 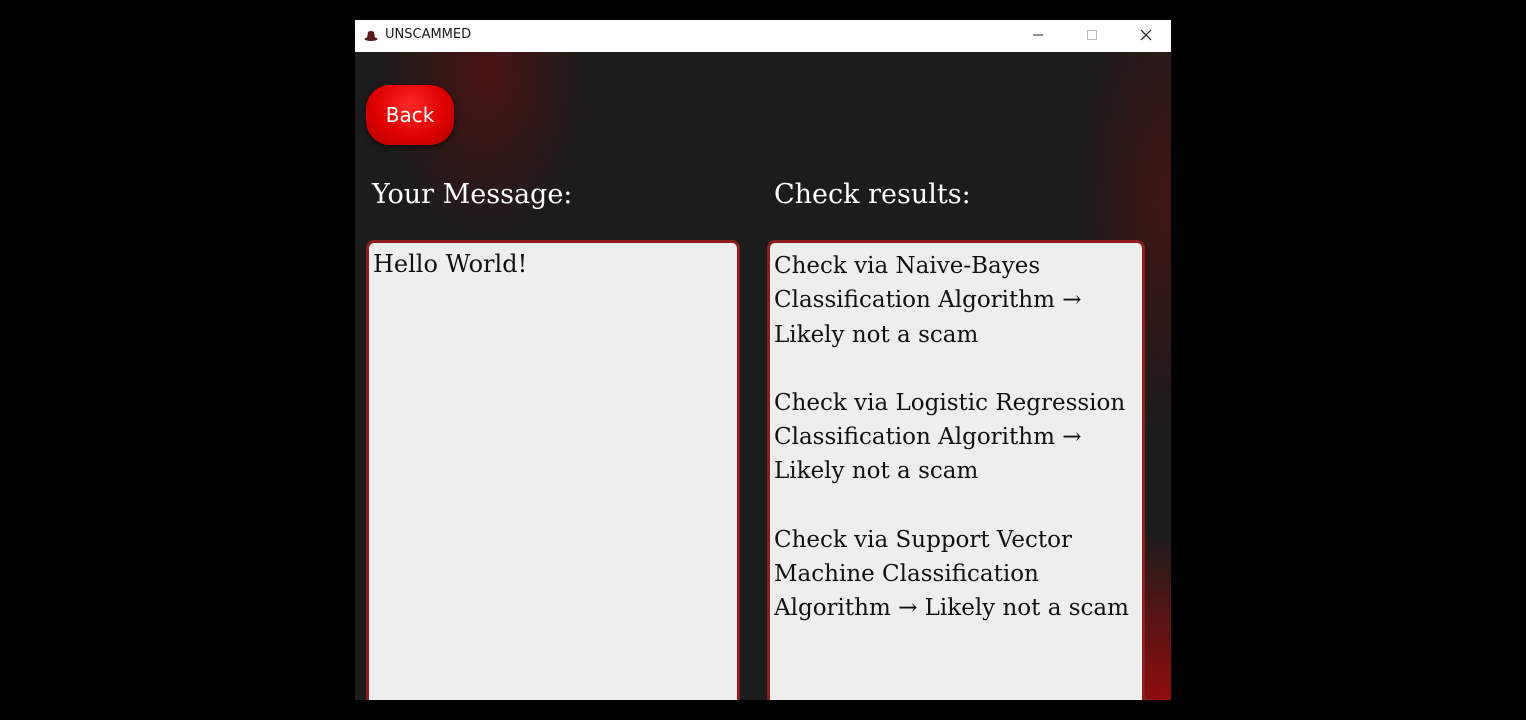 I want to click on results-label: Check results:, so click(x=872, y=194).